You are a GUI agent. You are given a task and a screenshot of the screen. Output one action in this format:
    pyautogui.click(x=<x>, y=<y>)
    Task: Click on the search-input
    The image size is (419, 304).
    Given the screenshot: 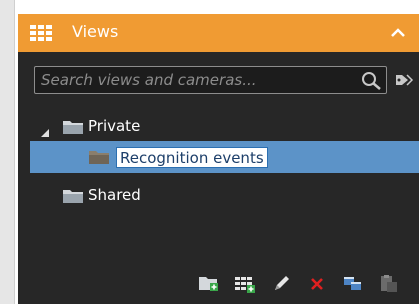 What is the action you would take?
    pyautogui.click(x=191, y=80)
    